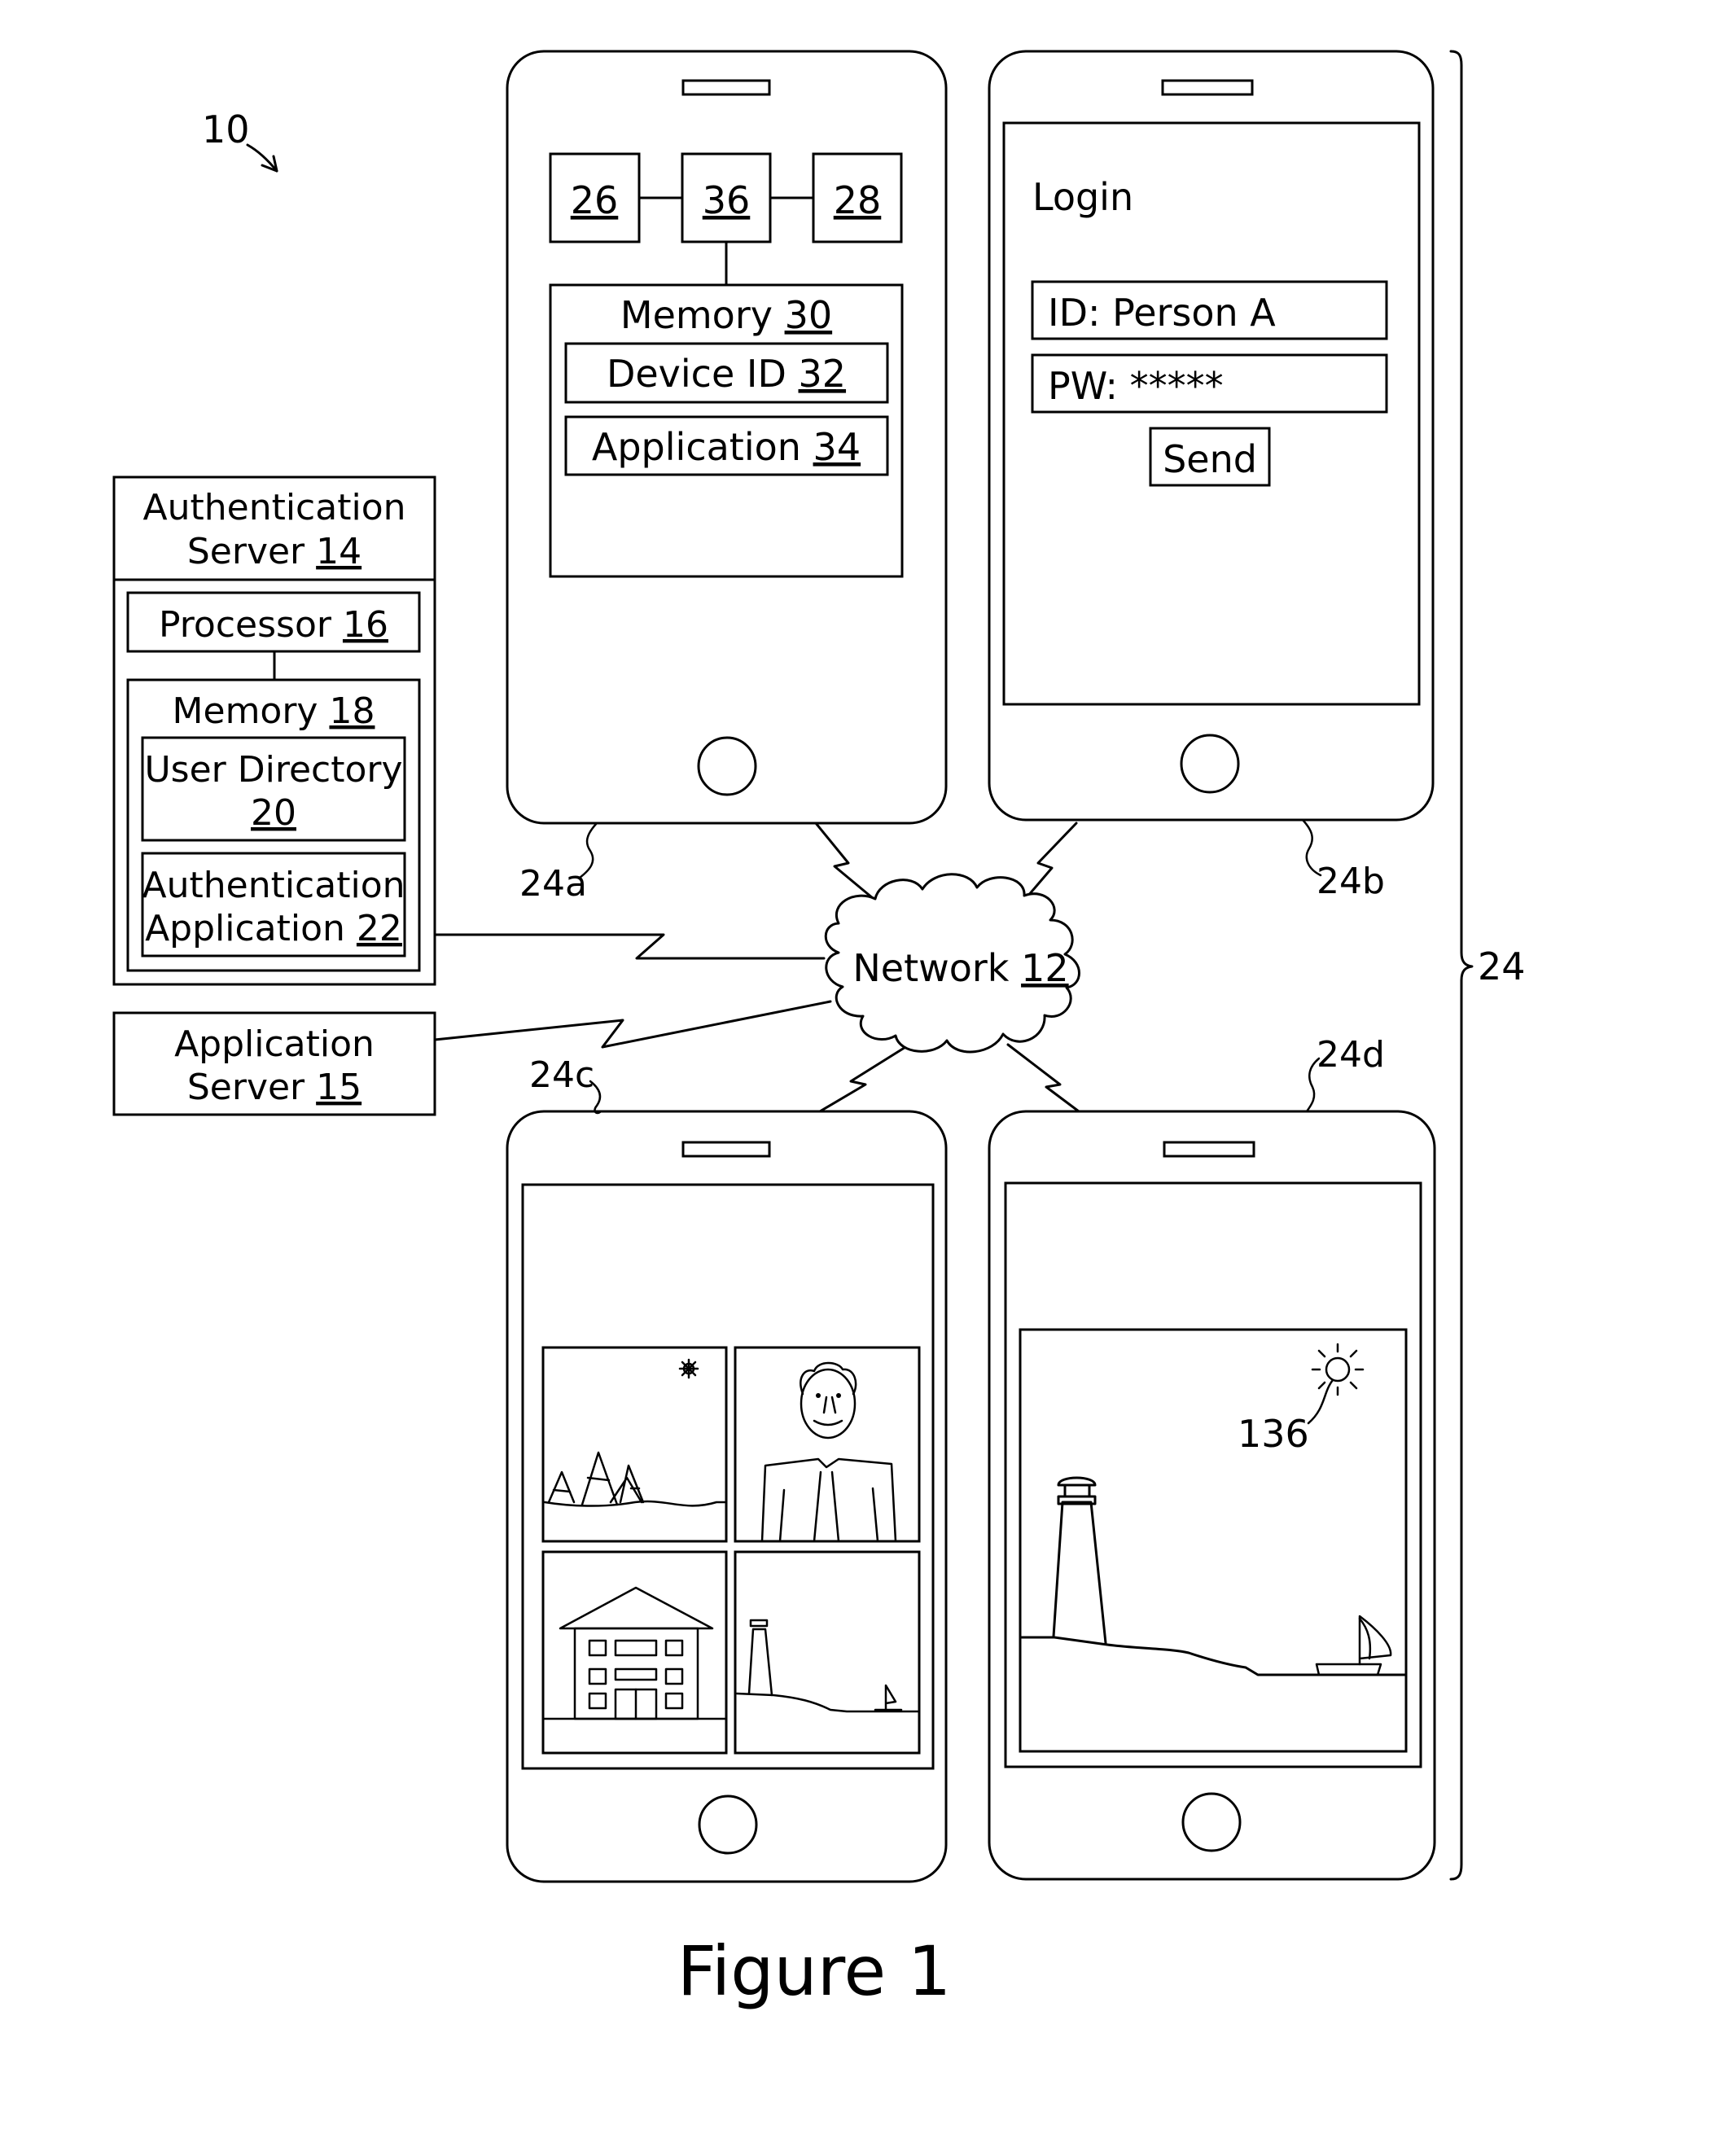 The width and height of the screenshot is (1735, 2156). Describe the element at coordinates (1273, 1434) in the screenshot. I see `sun-ref-label: 136` at that location.